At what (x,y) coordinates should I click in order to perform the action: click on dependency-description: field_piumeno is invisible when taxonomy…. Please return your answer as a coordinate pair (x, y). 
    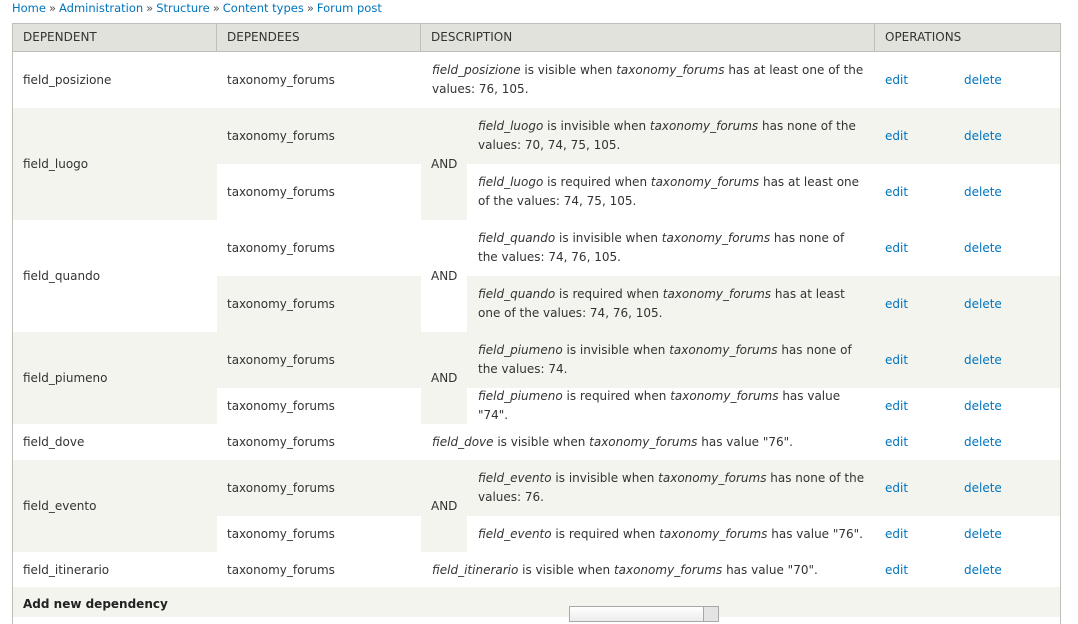
    Looking at the image, I should click on (672, 360).